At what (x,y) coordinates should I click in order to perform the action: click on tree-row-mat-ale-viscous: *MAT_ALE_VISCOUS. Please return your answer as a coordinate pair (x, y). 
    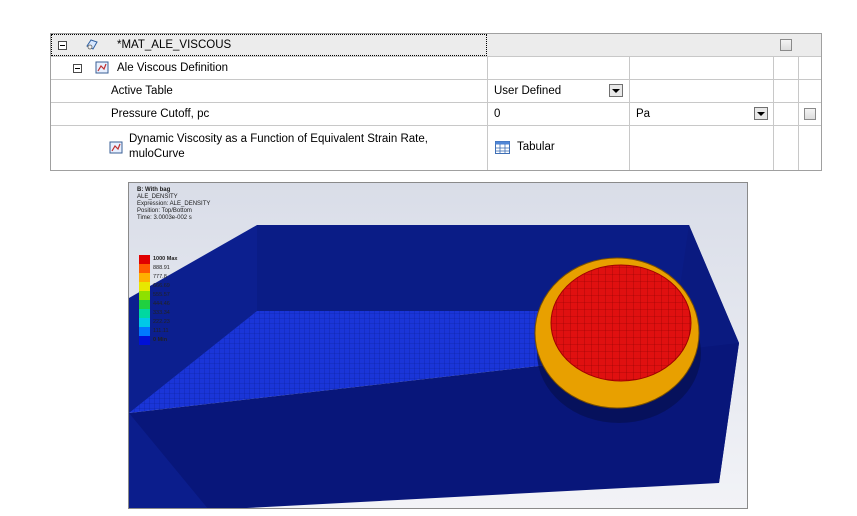
    Looking at the image, I should click on (436, 45).